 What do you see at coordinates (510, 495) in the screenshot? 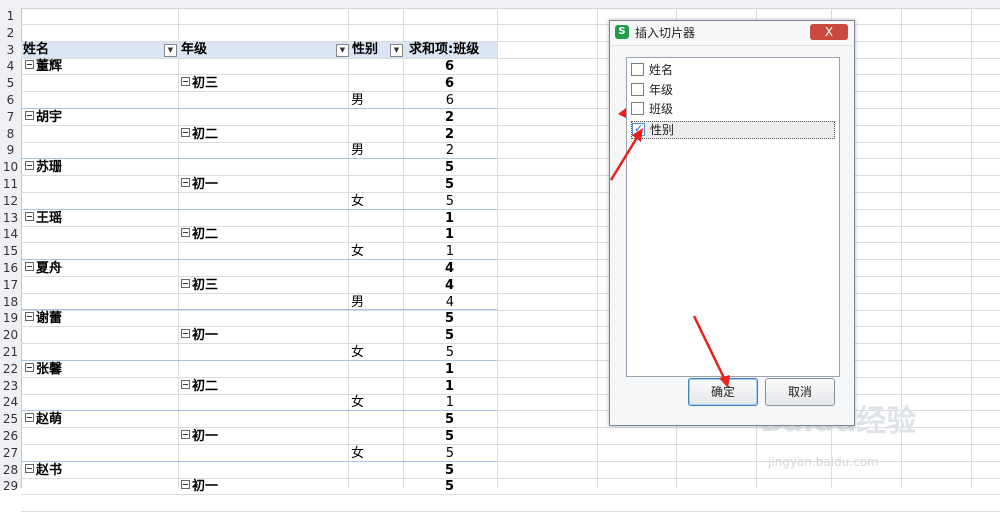
I see `grid-row-line` at bounding box center [510, 495].